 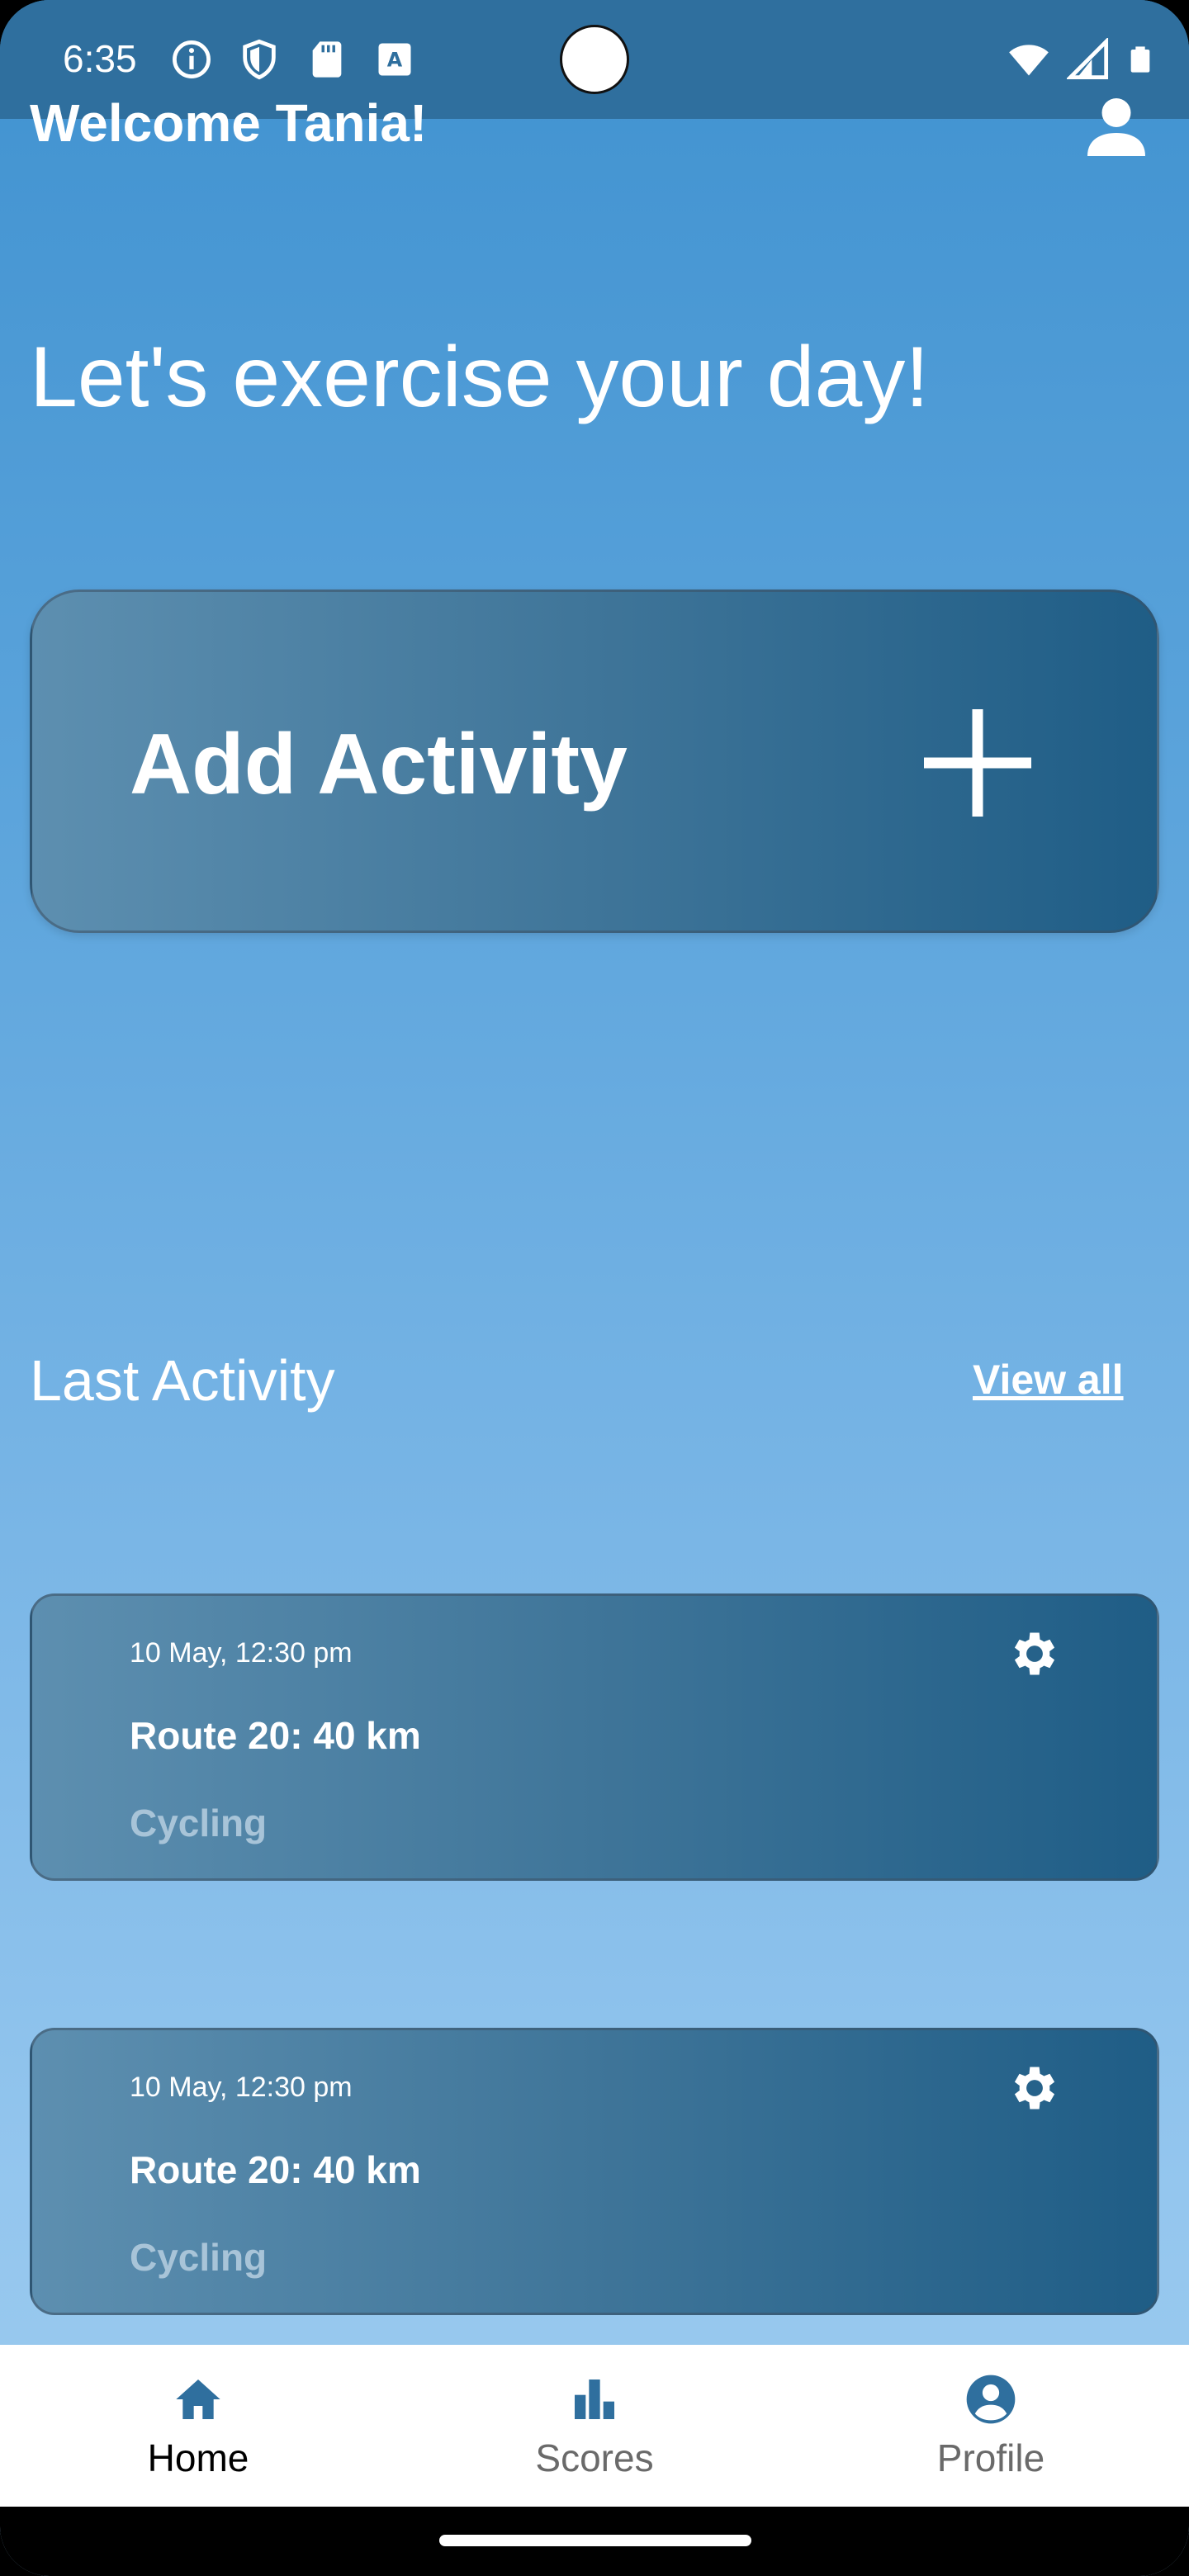 What do you see at coordinates (1029, 60) in the screenshot?
I see `wifi-icon` at bounding box center [1029, 60].